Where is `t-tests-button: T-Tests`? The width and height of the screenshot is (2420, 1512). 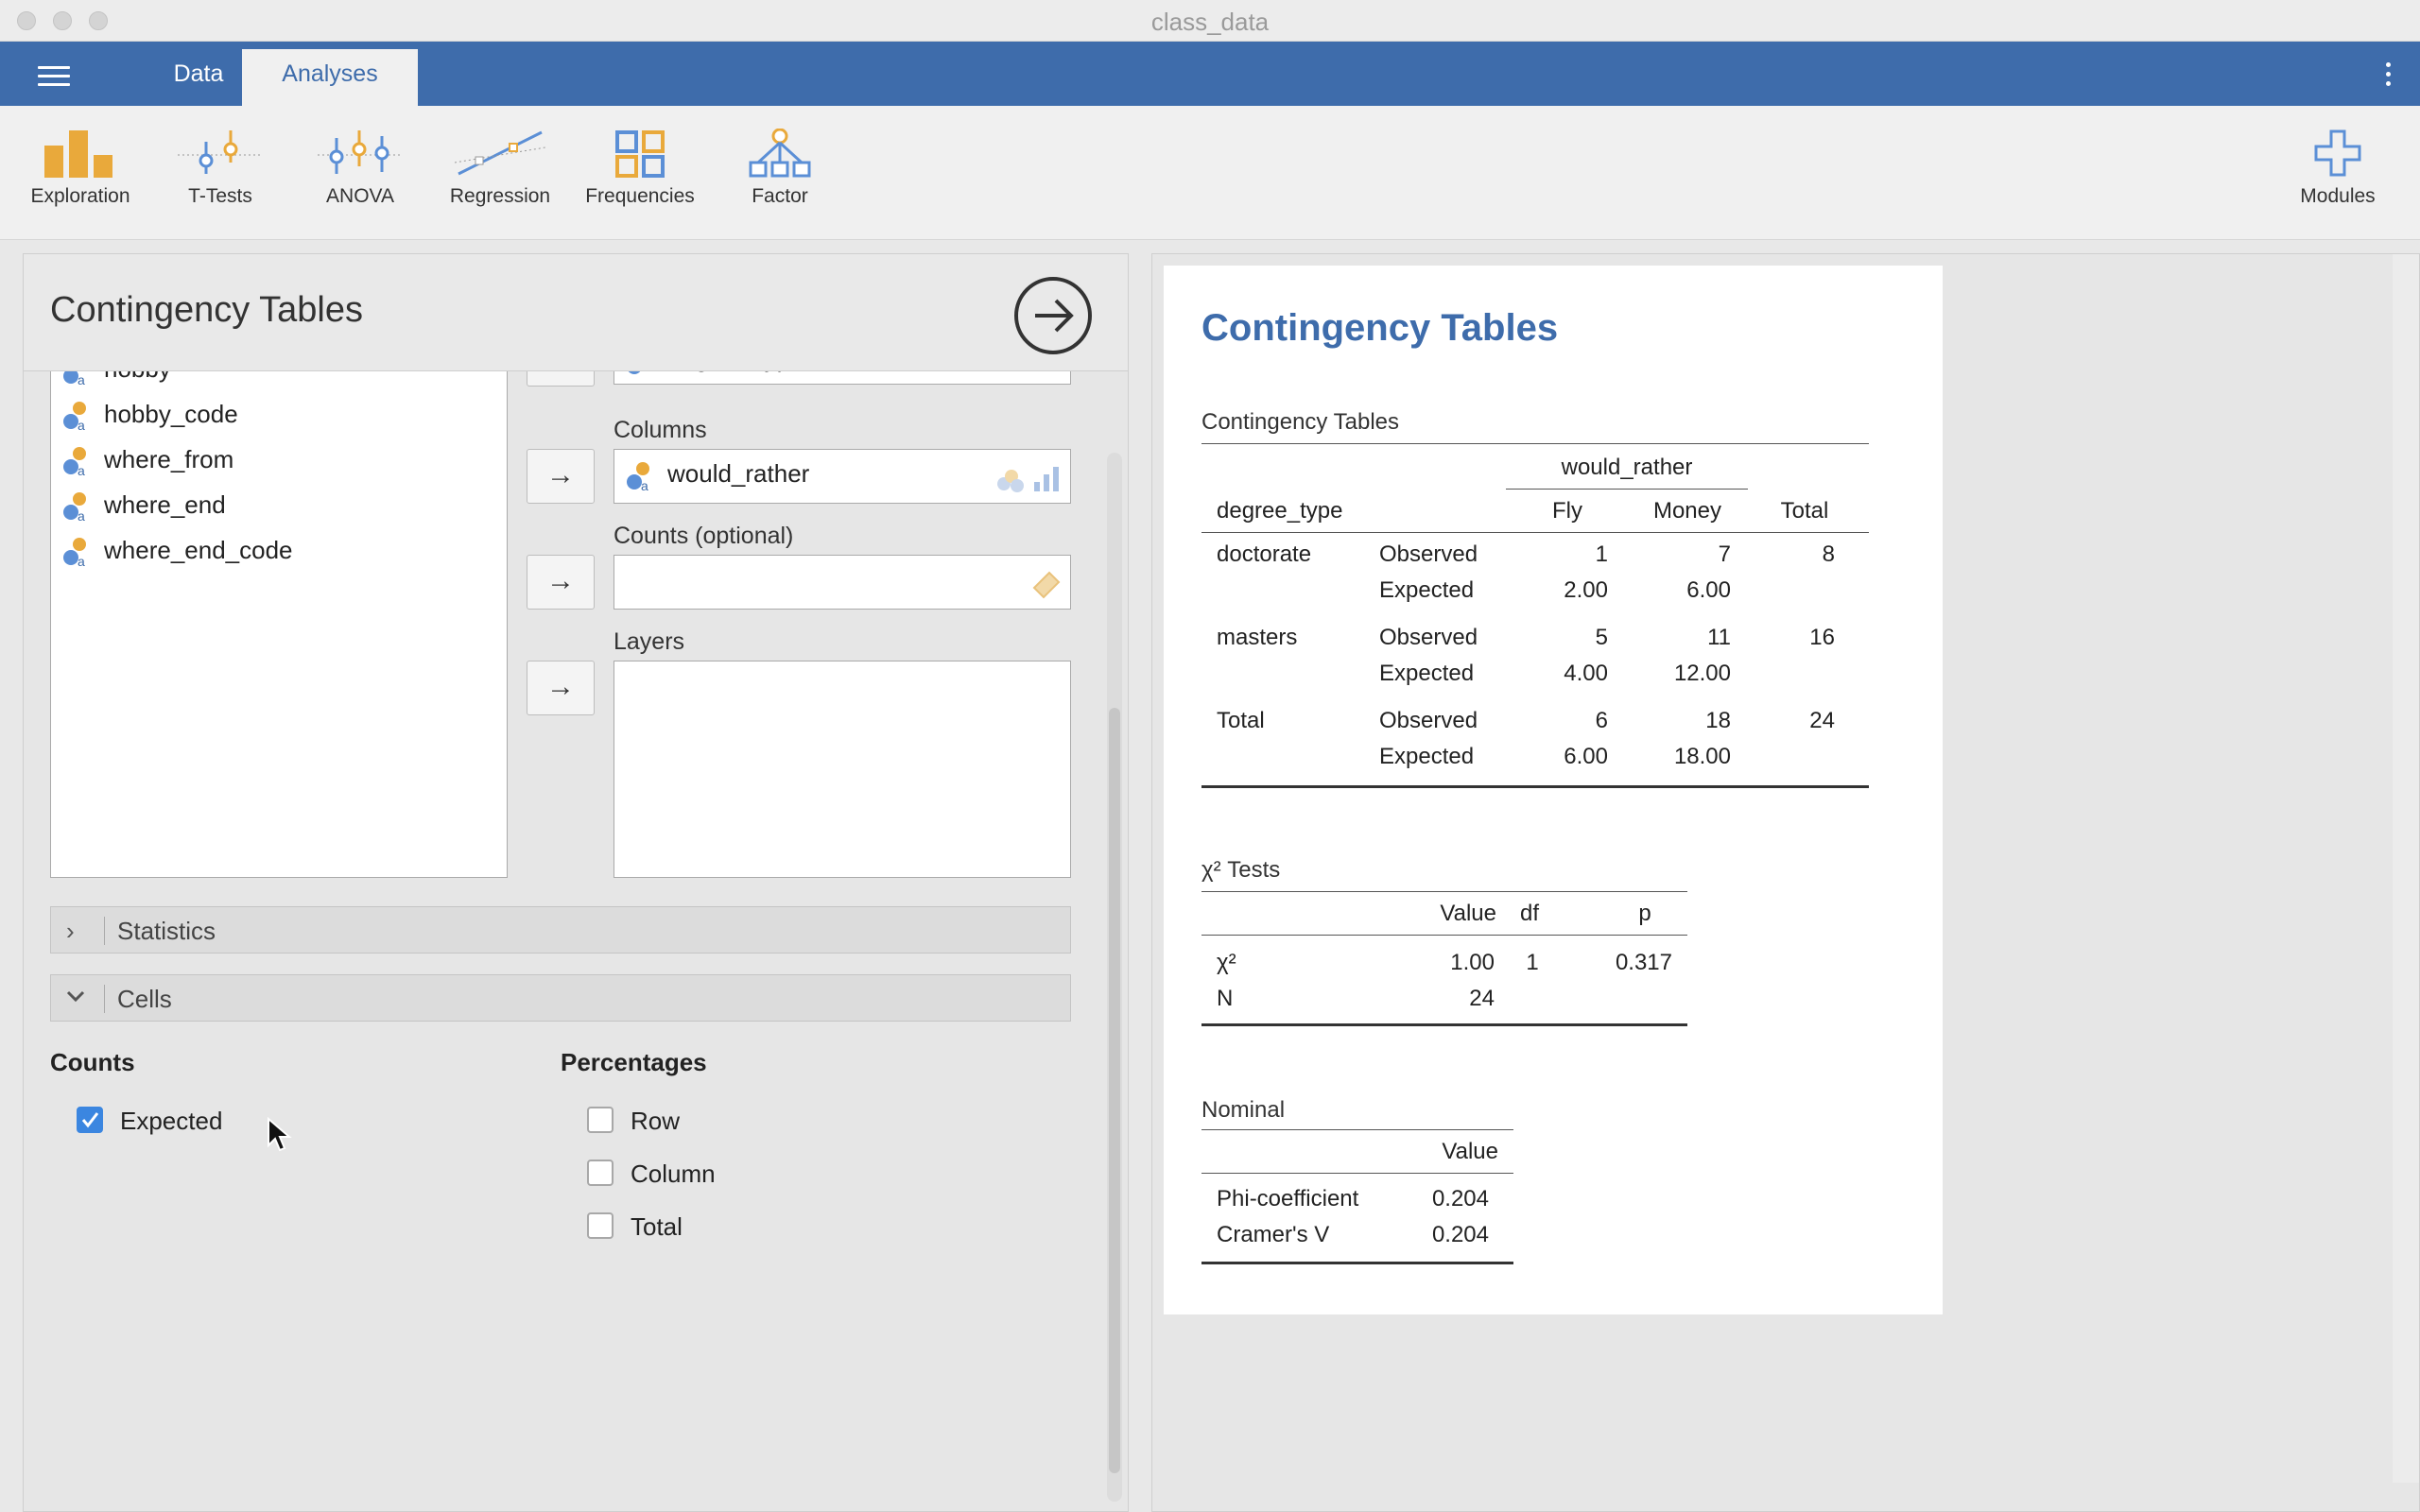 t-tests-button: T-Tests is located at coordinates (220, 168).